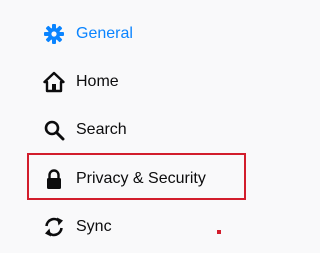  Describe the element at coordinates (94, 226) in the screenshot. I see `sidebar-item-label: Sync` at that location.